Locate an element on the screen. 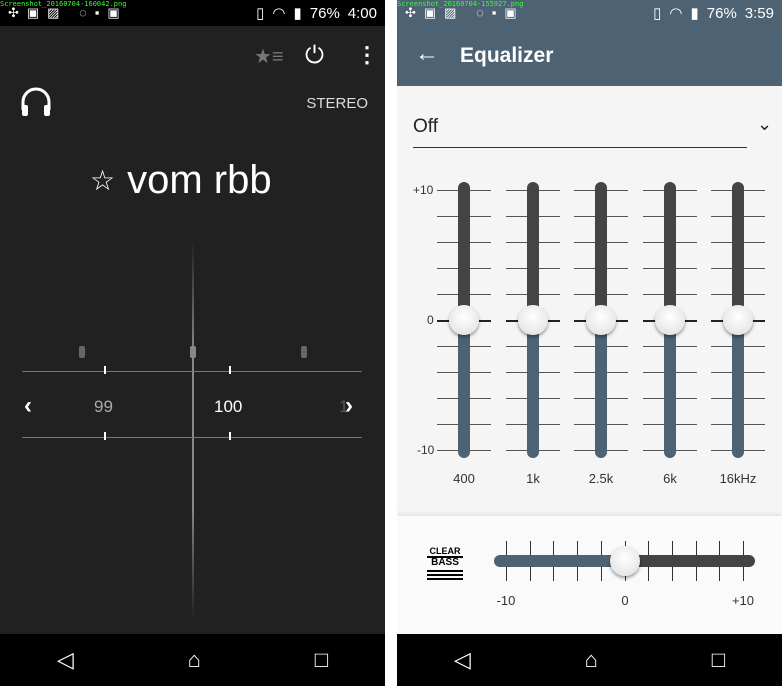  app-bar: ← Equalizer is located at coordinates (589, 56).